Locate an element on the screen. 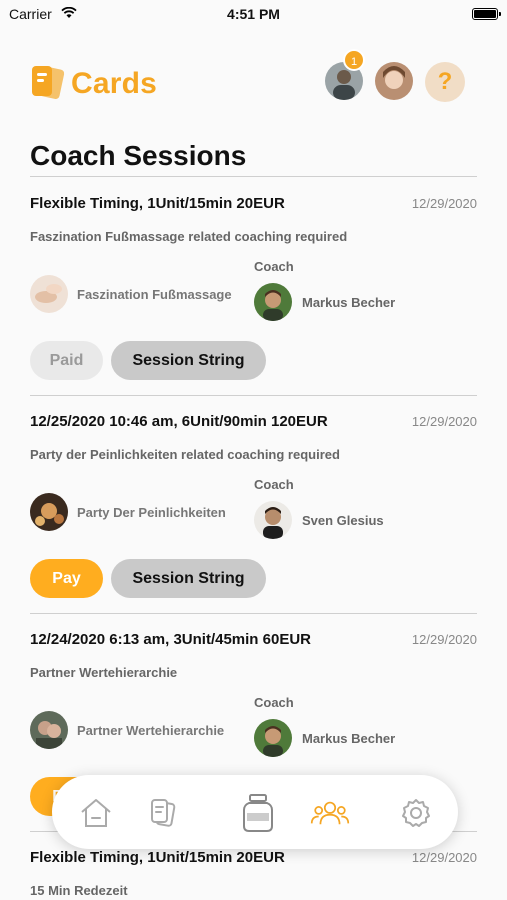  session-headline: 12/25/2020 10:46 am, 6Unit/90min 120EUR is located at coordinates (179, 421).